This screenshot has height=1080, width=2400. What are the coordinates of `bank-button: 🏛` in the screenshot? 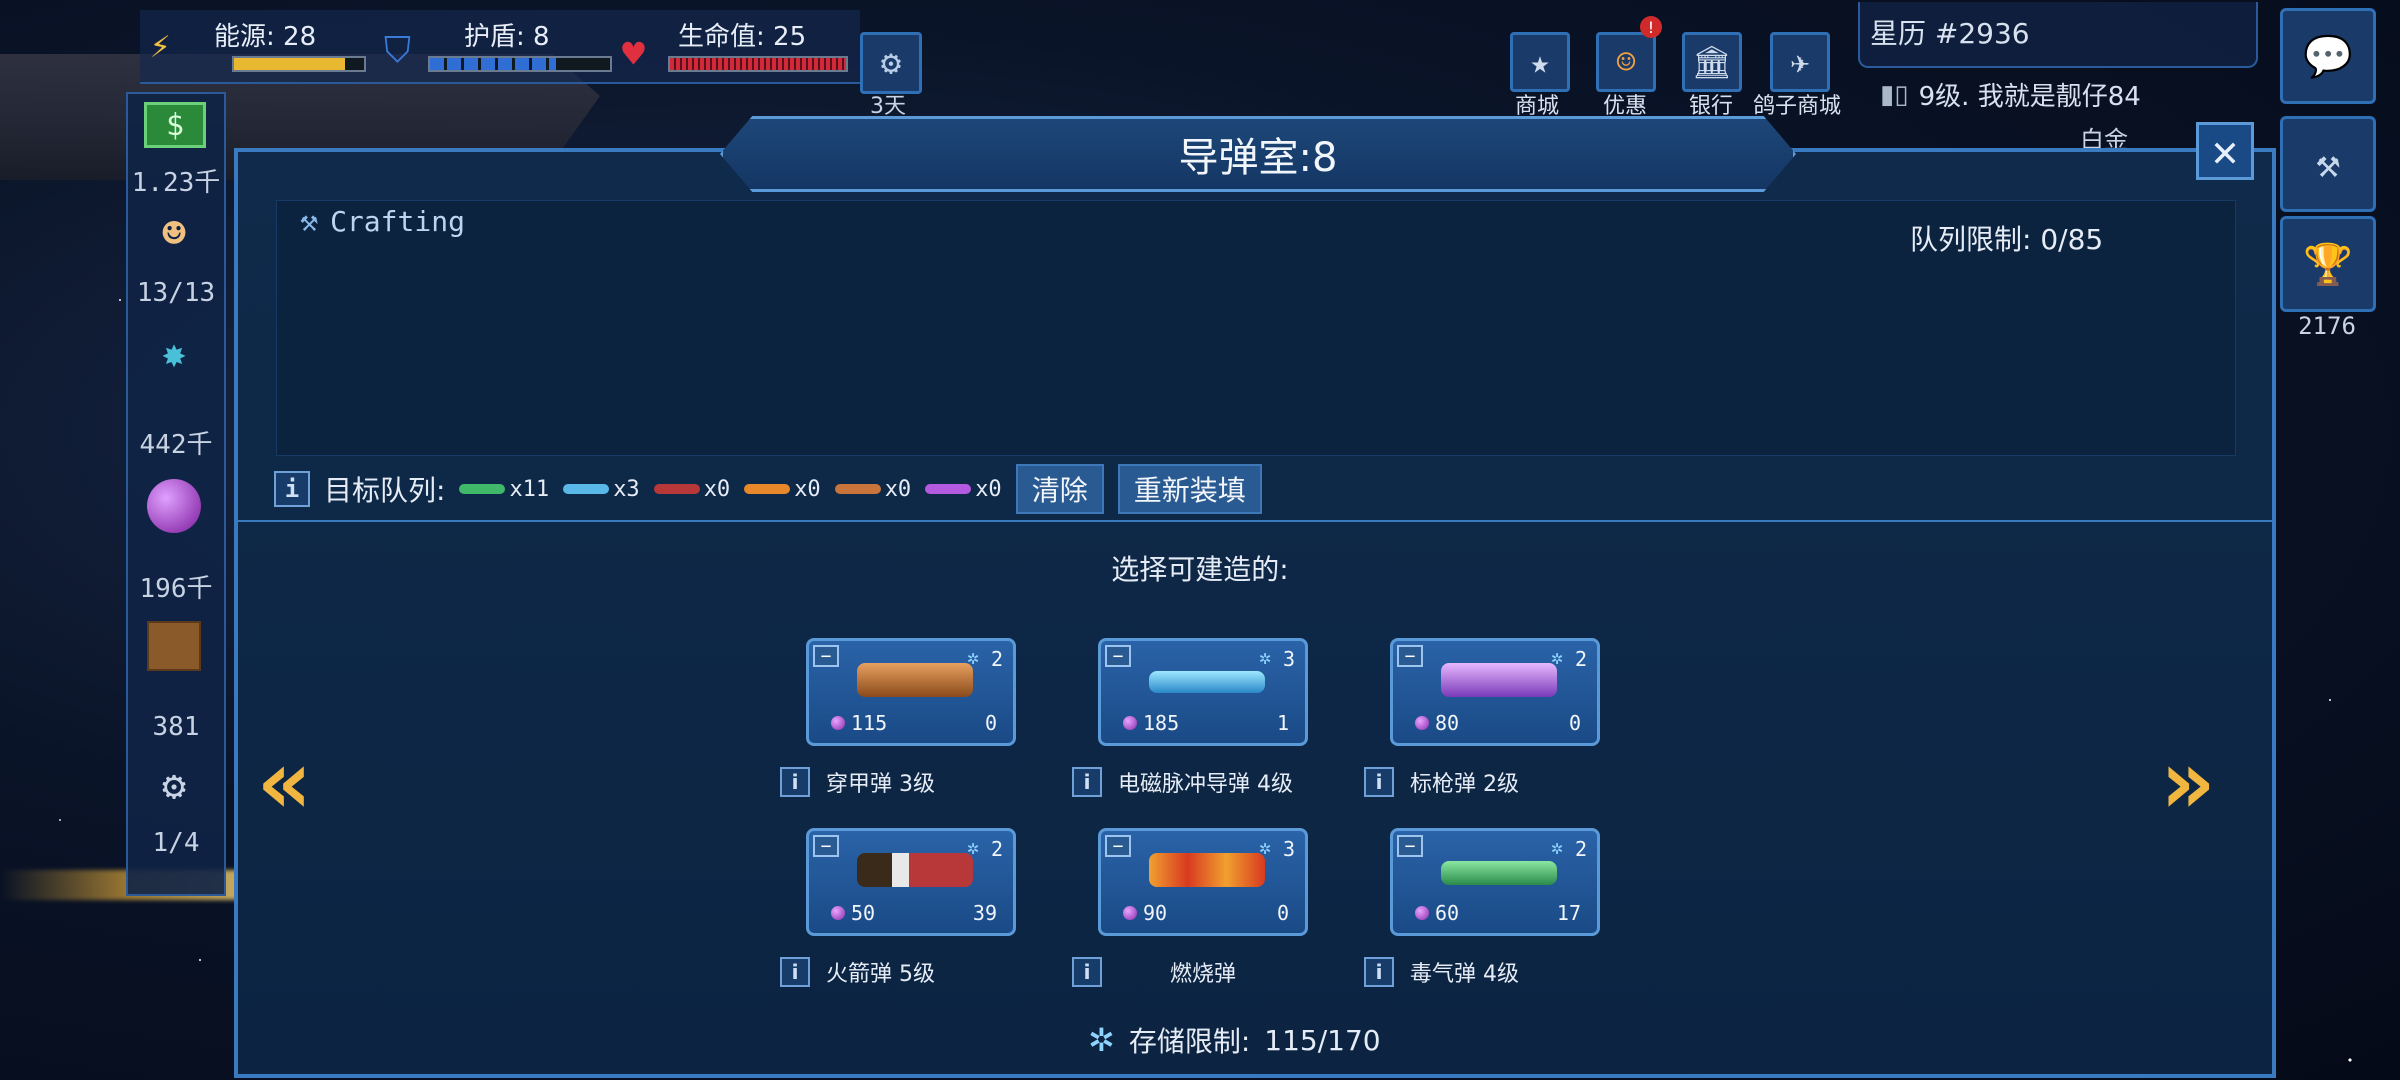 It's located at (1712, 62).